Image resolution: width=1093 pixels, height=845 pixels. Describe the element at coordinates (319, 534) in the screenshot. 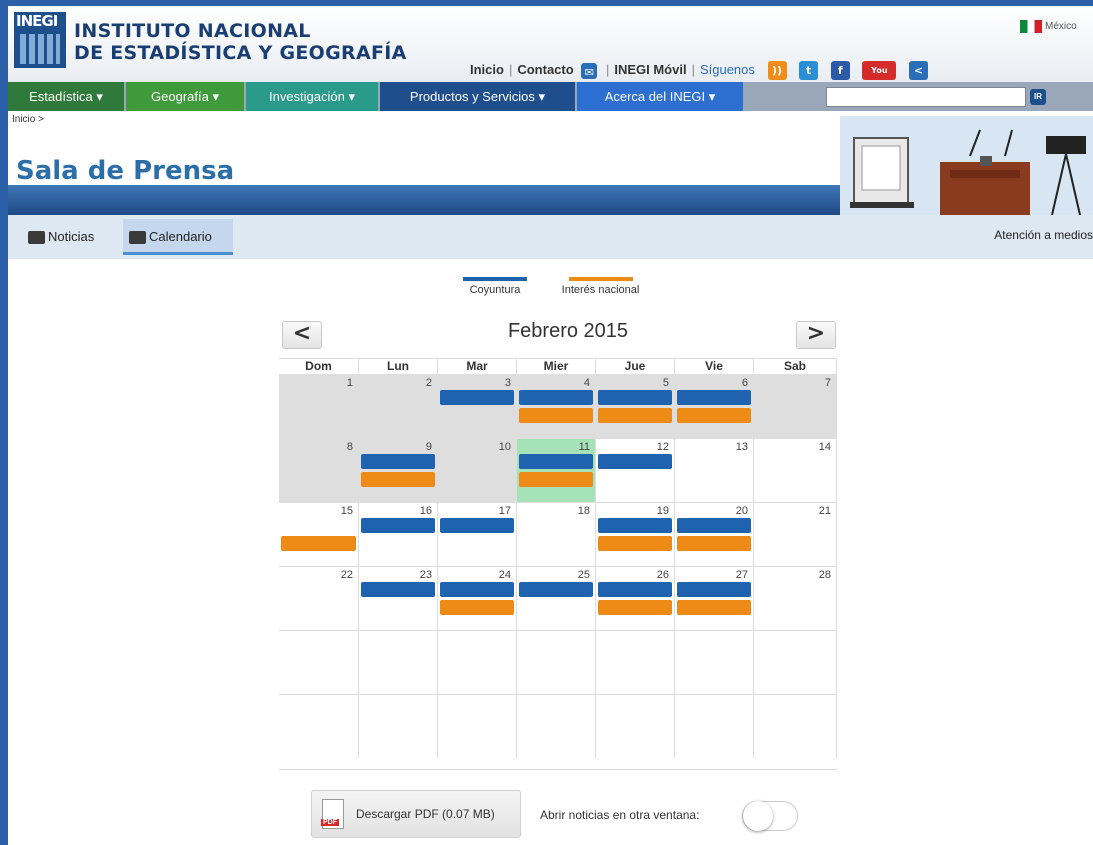

I see `calendar-day: 15` at that location.